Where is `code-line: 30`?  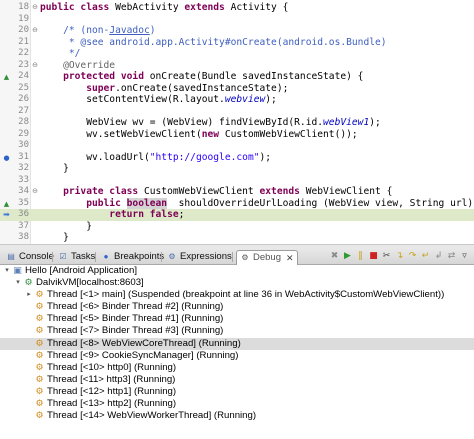
code-line: 30 is located at coordinates (237, 146).